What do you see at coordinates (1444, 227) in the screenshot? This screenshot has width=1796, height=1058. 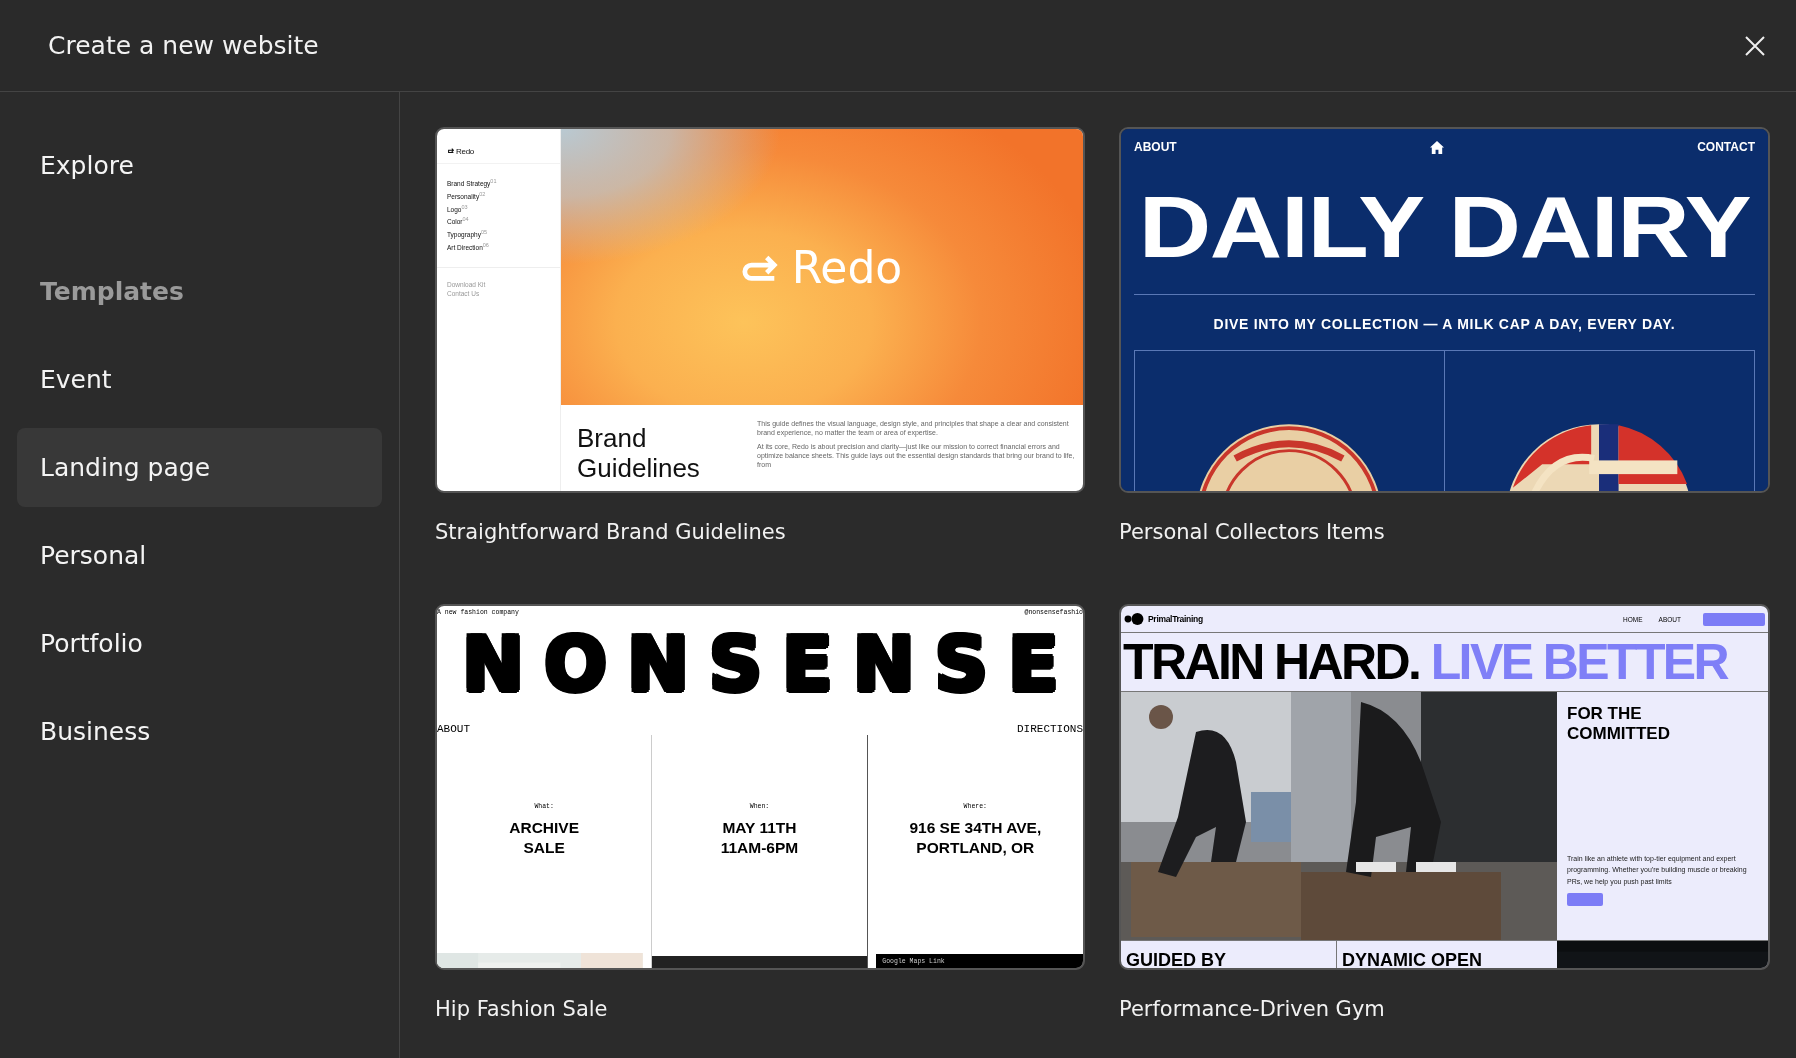 I see `site-title: DAILY DAIRY` at bounding box center [1444, 227].